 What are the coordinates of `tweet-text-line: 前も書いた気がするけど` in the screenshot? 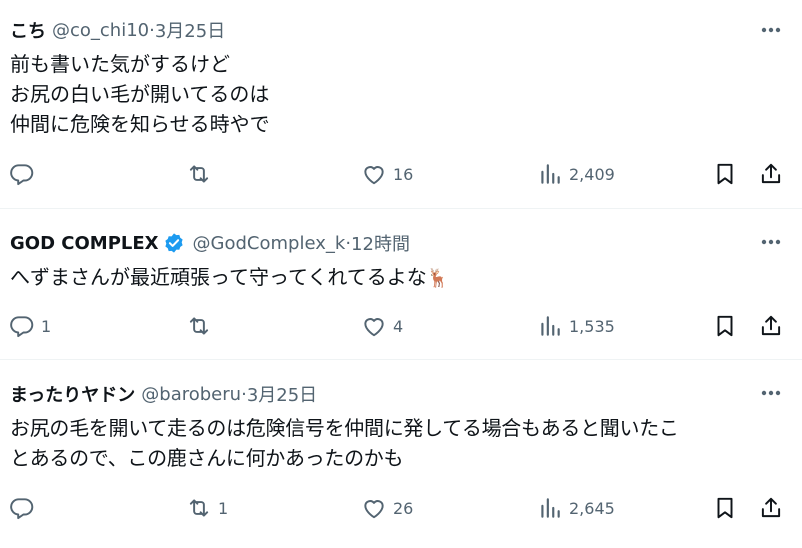 It's located at (120, 64).